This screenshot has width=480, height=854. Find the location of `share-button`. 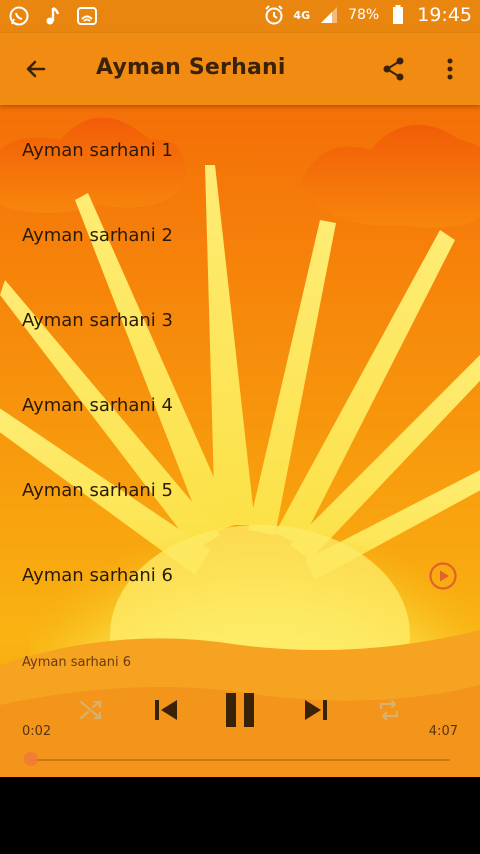

share-button is located at coordinates (394, 69).